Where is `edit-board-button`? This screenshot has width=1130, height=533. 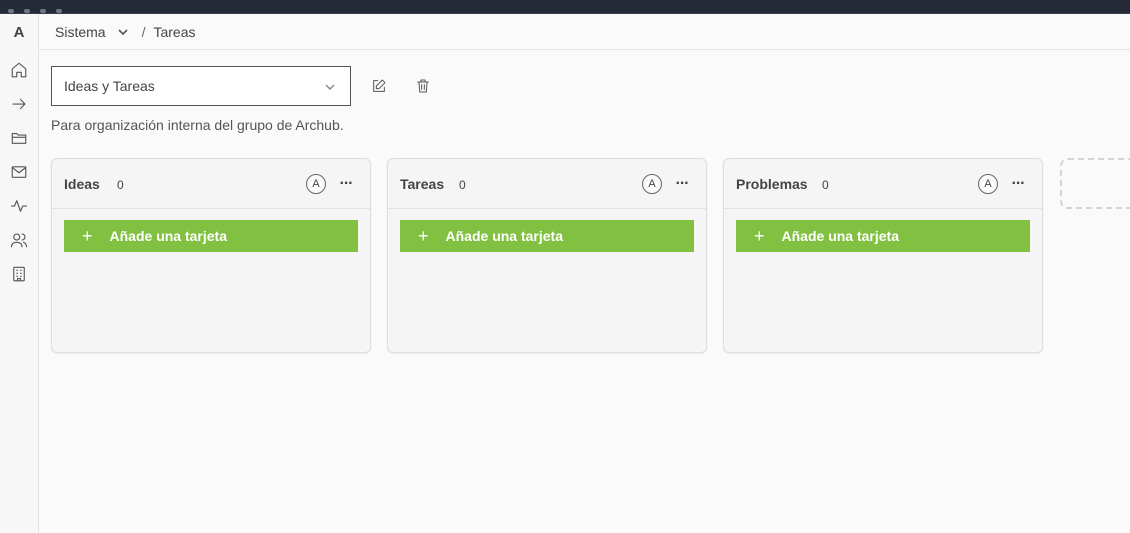 edit-board-button is located at coordinates (379, 86).